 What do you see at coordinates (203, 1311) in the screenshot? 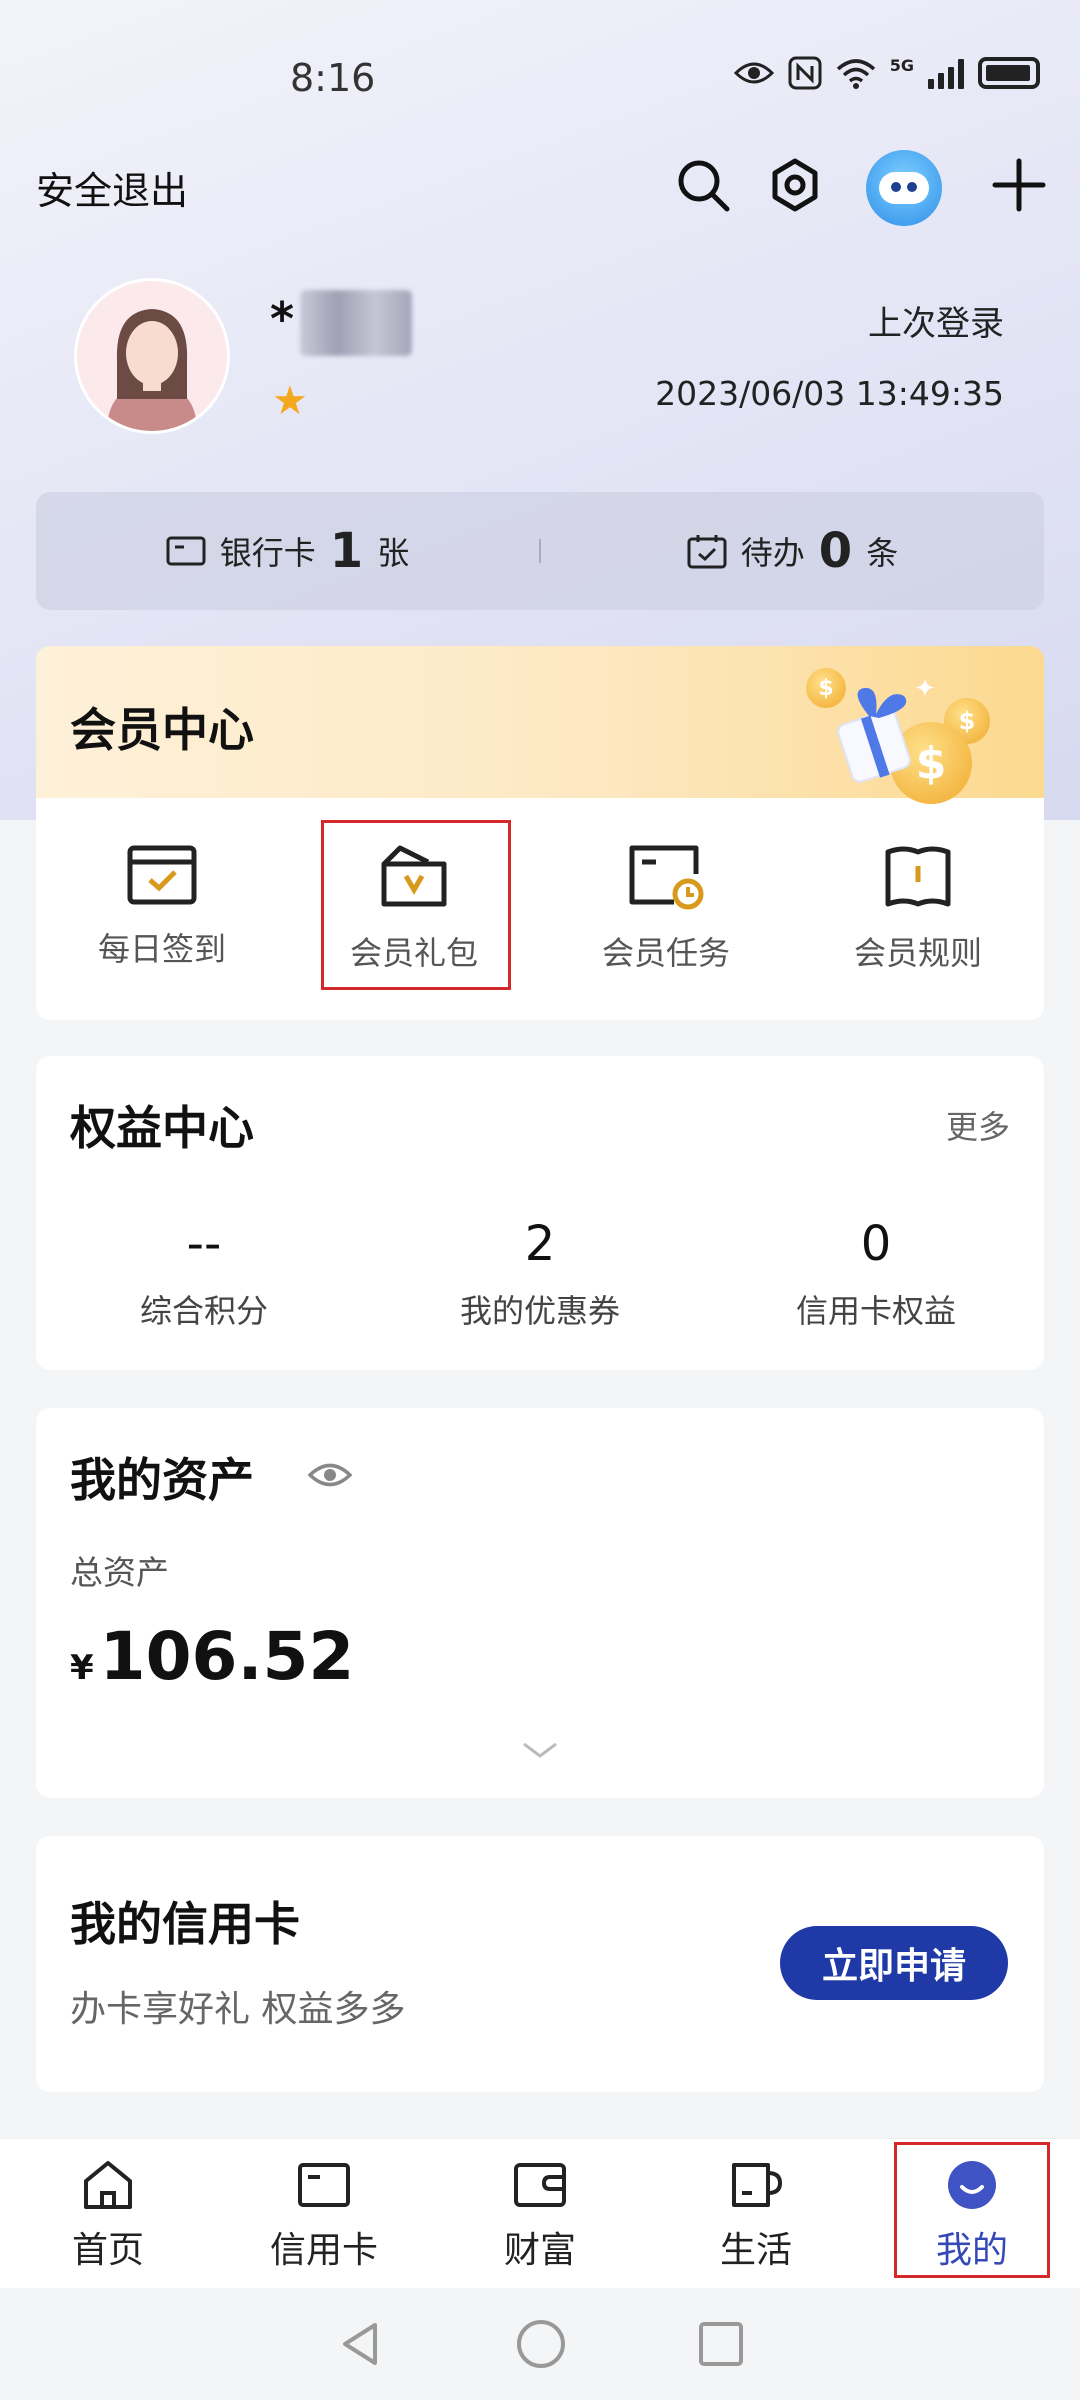
I see `points-label: 综合积分` at bounding box center [203, 1311].